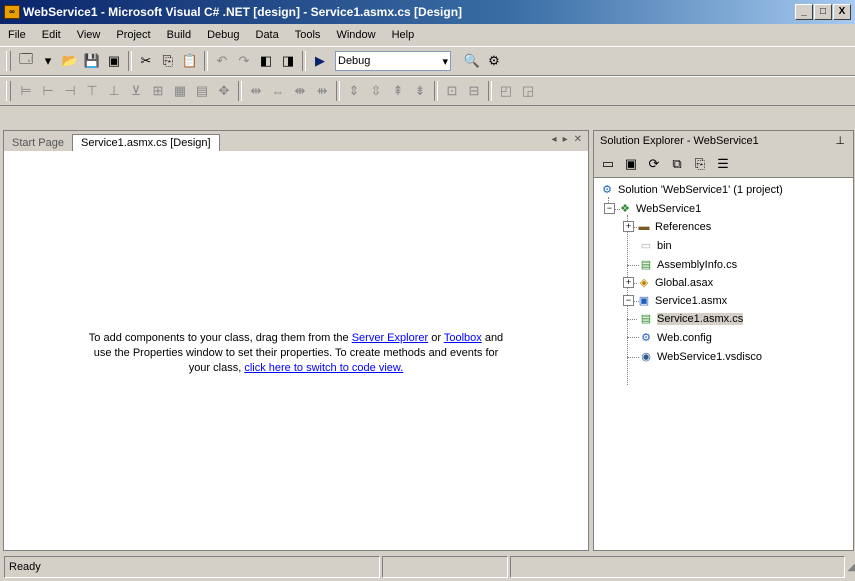 This screenshot has height=581, width=855. What do you see at coordinates (842, 12) in the screenshot?
I see `close-button: X` at bounding box center [842, 12].